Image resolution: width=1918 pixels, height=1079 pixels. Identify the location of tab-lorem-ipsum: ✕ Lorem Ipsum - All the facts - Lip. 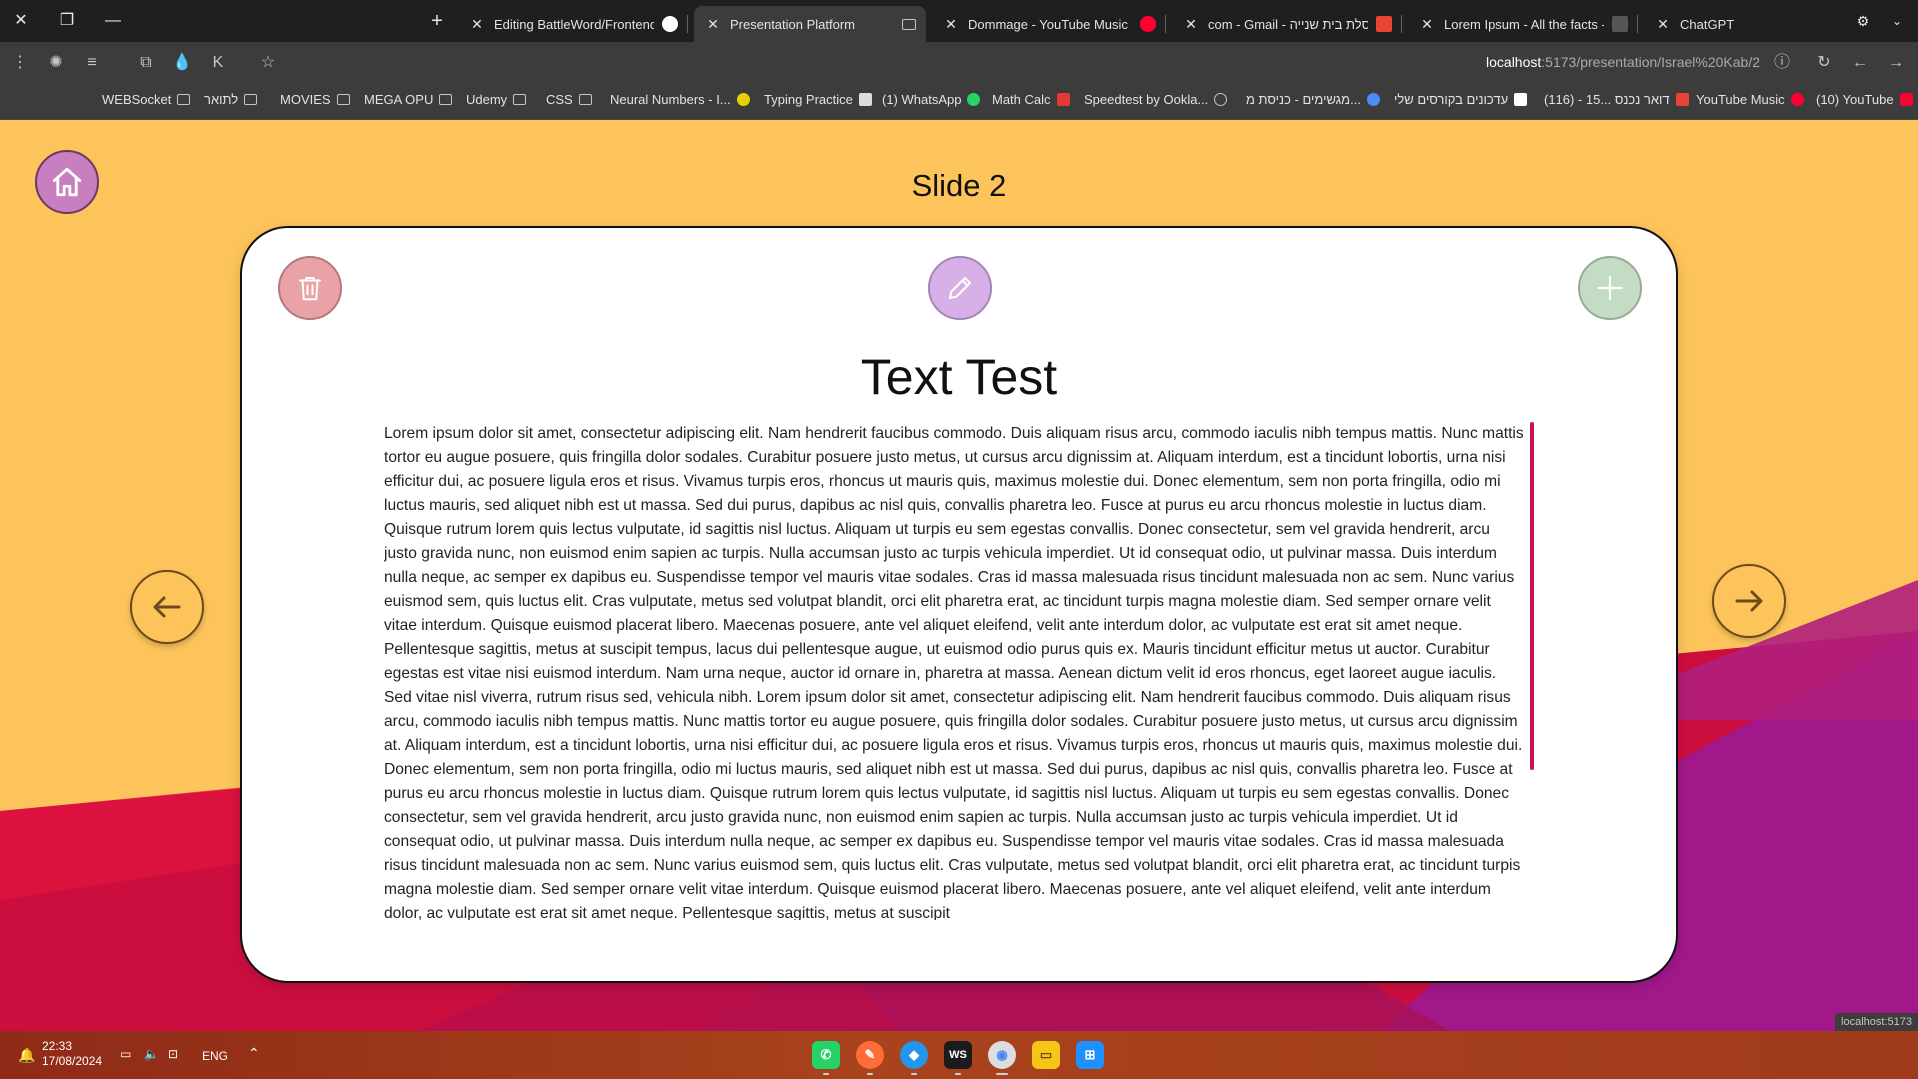
(1523, 24).